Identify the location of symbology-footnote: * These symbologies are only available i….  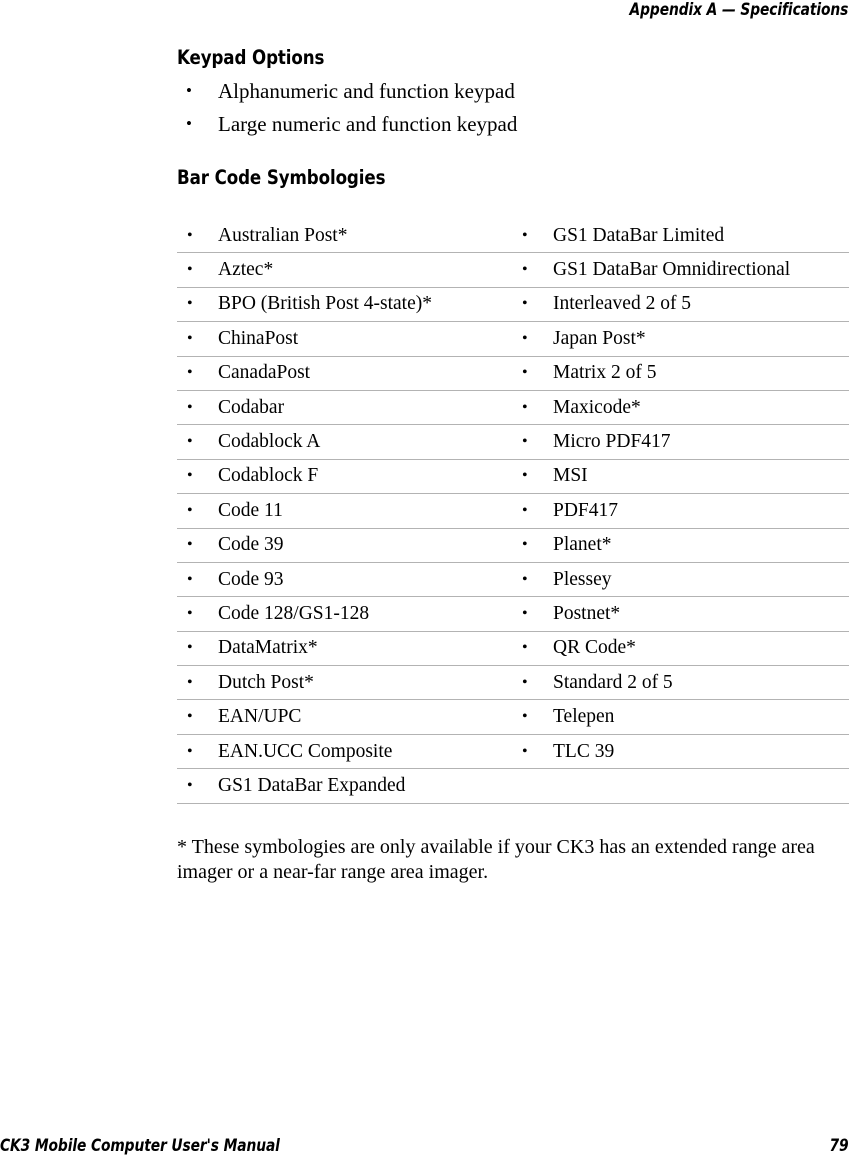
(496, 859).